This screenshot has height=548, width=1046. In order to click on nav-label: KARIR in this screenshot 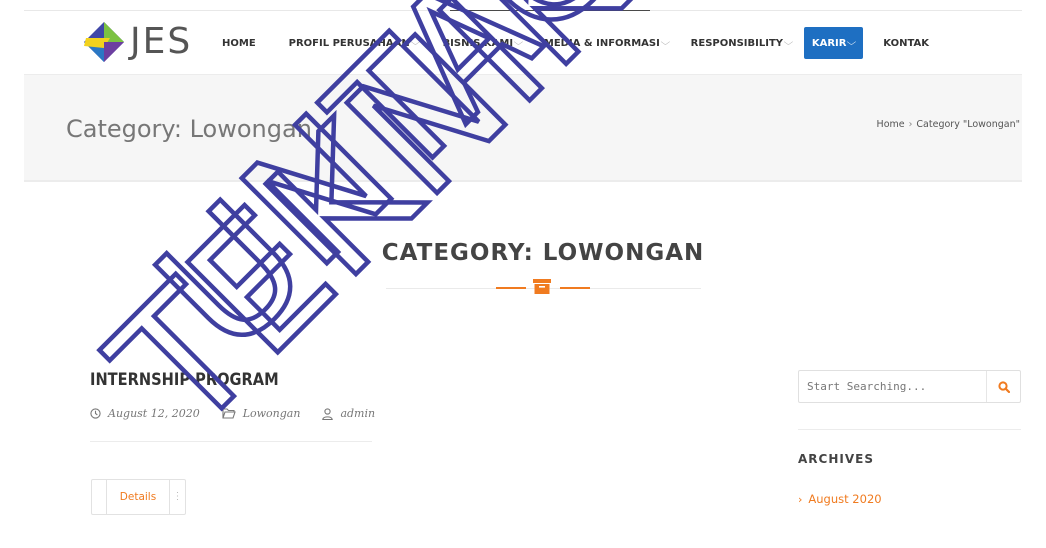, I will do `click(829, 43)`.